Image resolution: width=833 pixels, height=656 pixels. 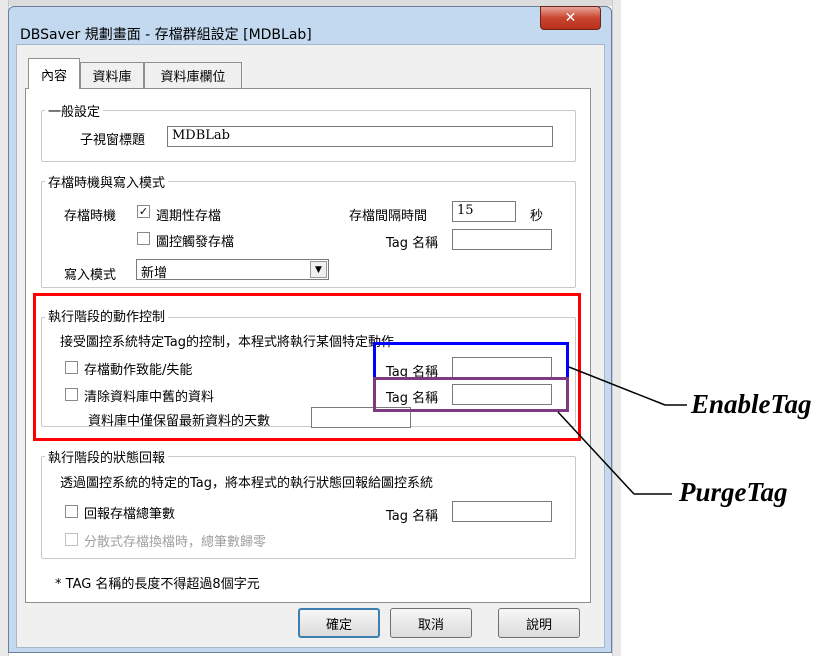 I want to click on enable-tag-callout: EnableTag, so click(x=751, y=404).